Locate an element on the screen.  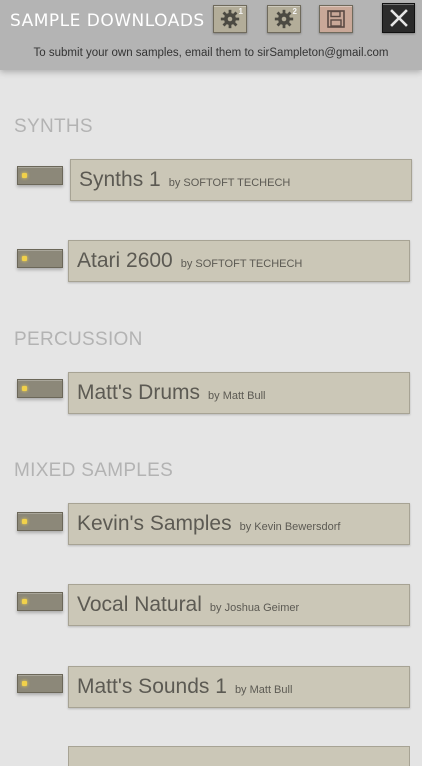
sample-pack-author: by Joshua Geimer is located at coordinates (254, 608).